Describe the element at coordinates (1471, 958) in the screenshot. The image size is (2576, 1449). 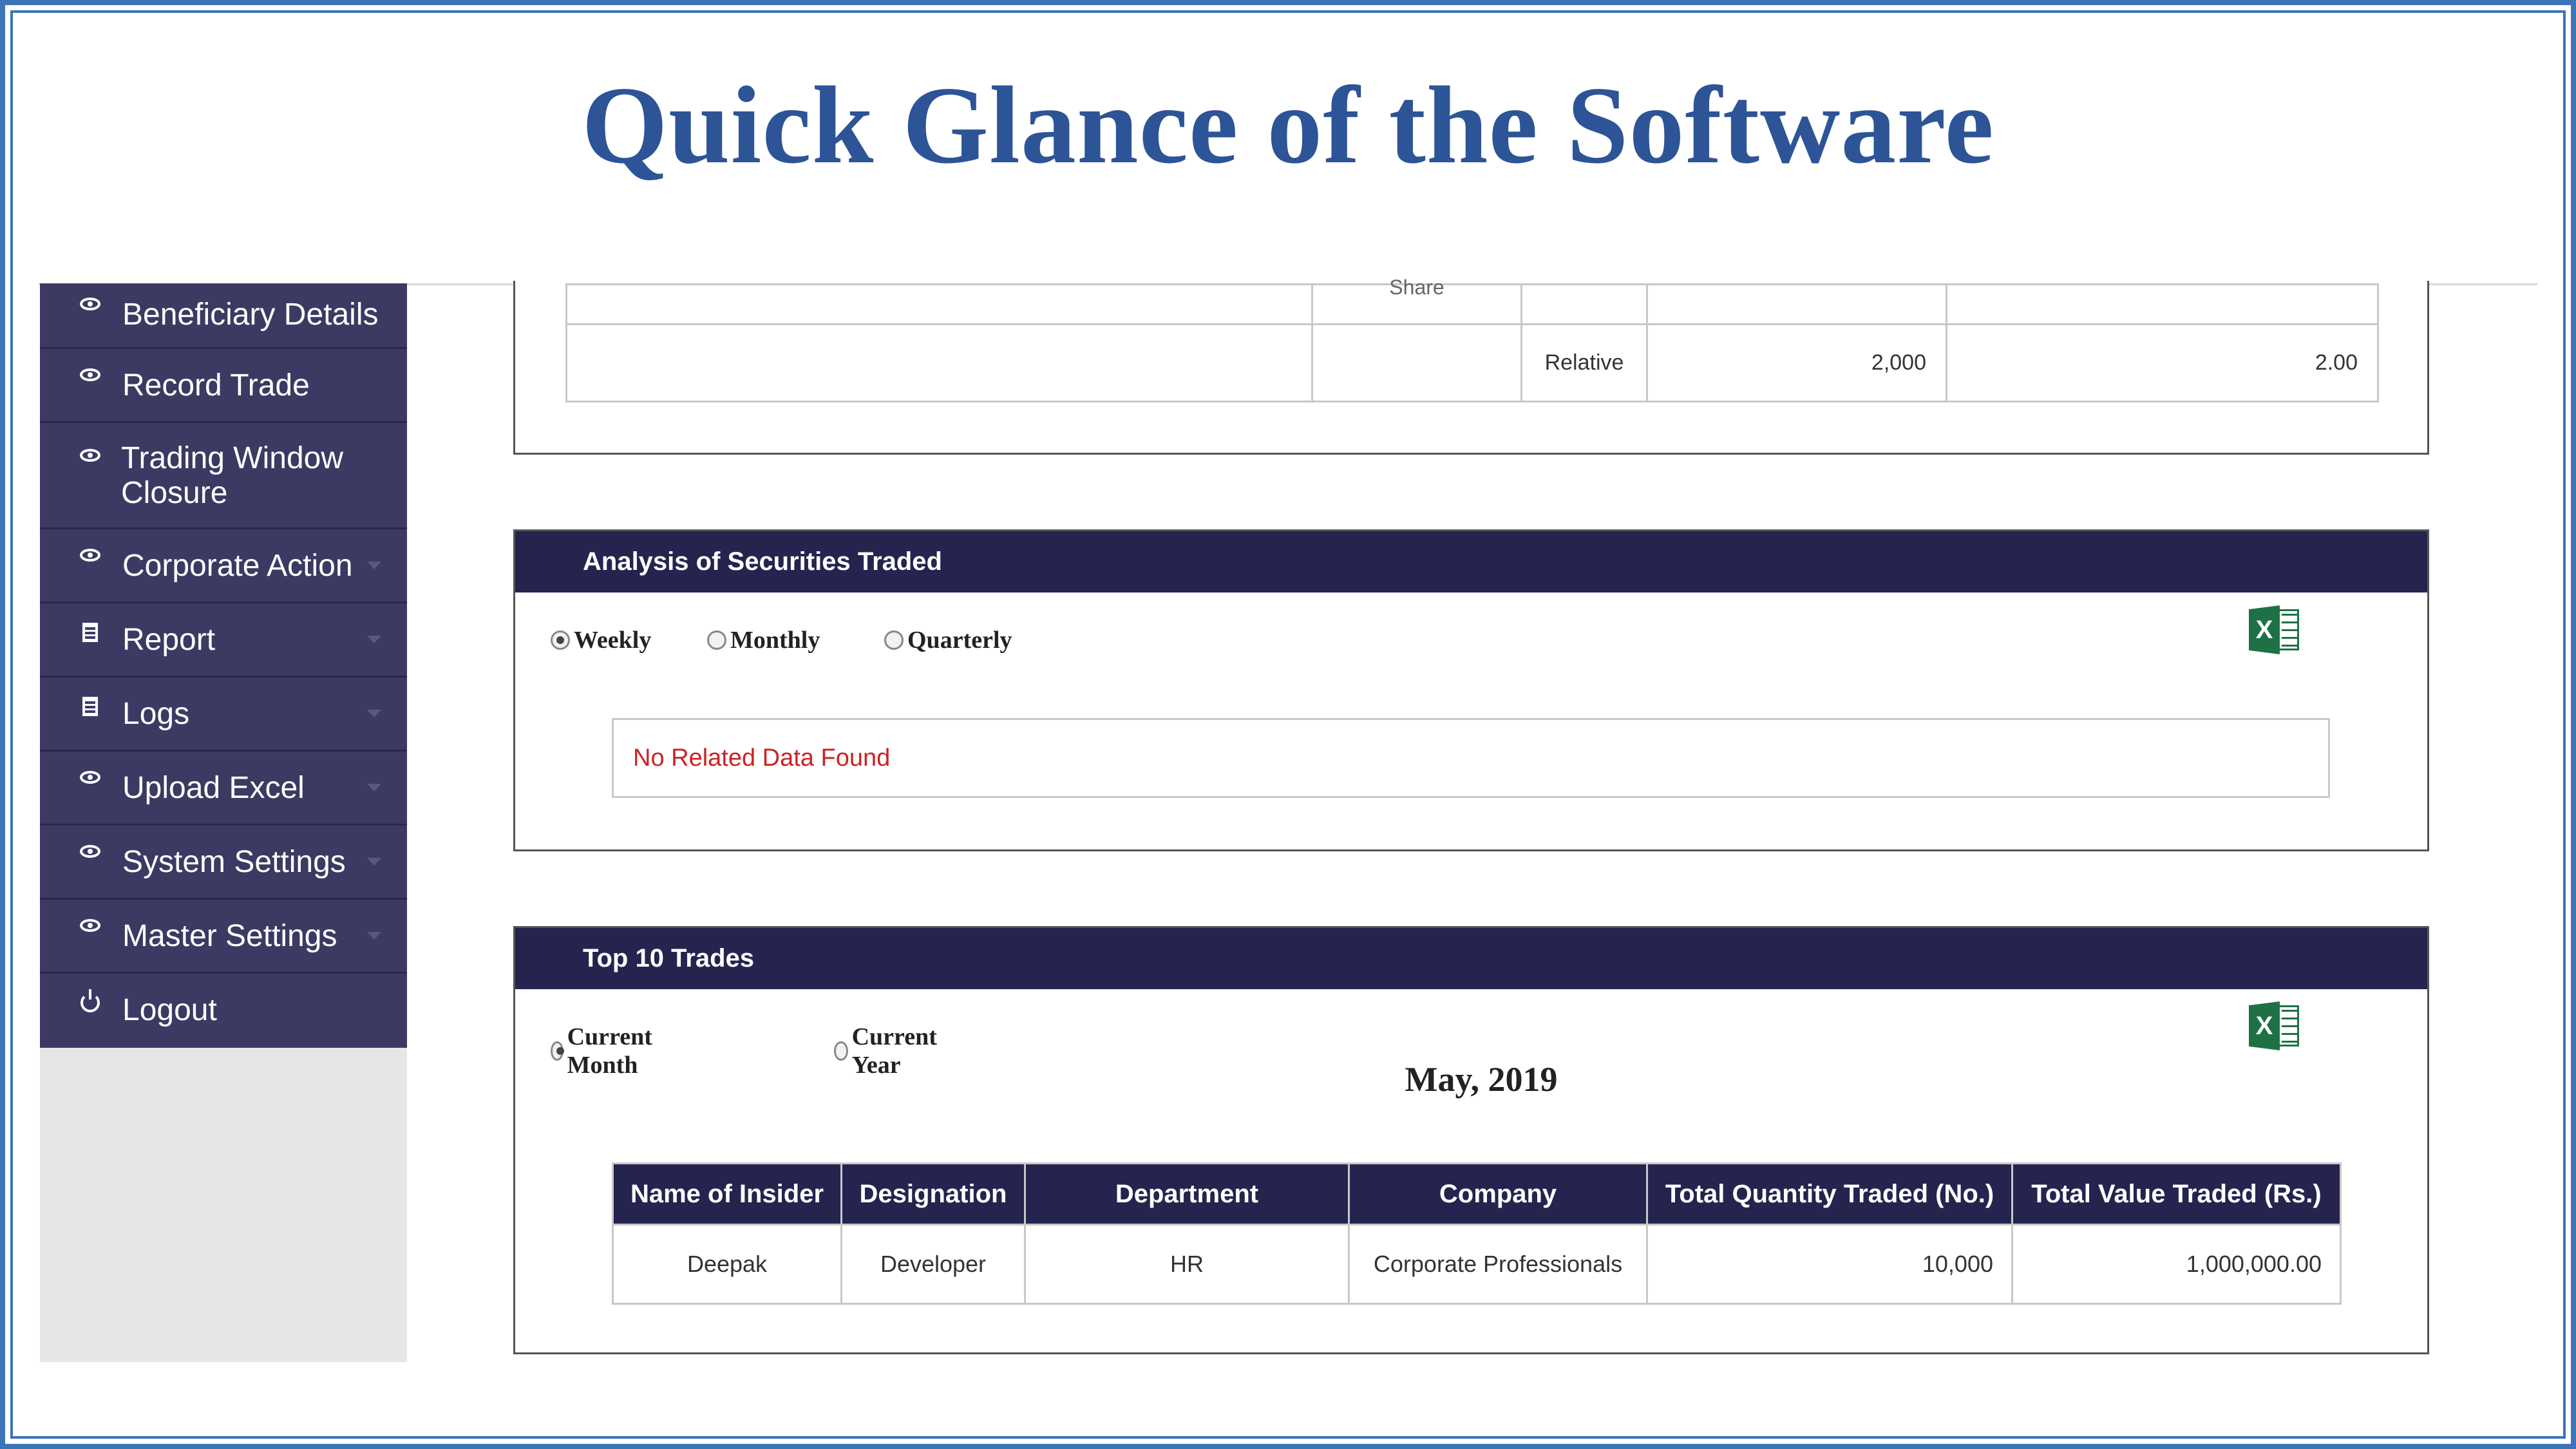
I see `panel-title: Top 10 Trades` at that location.